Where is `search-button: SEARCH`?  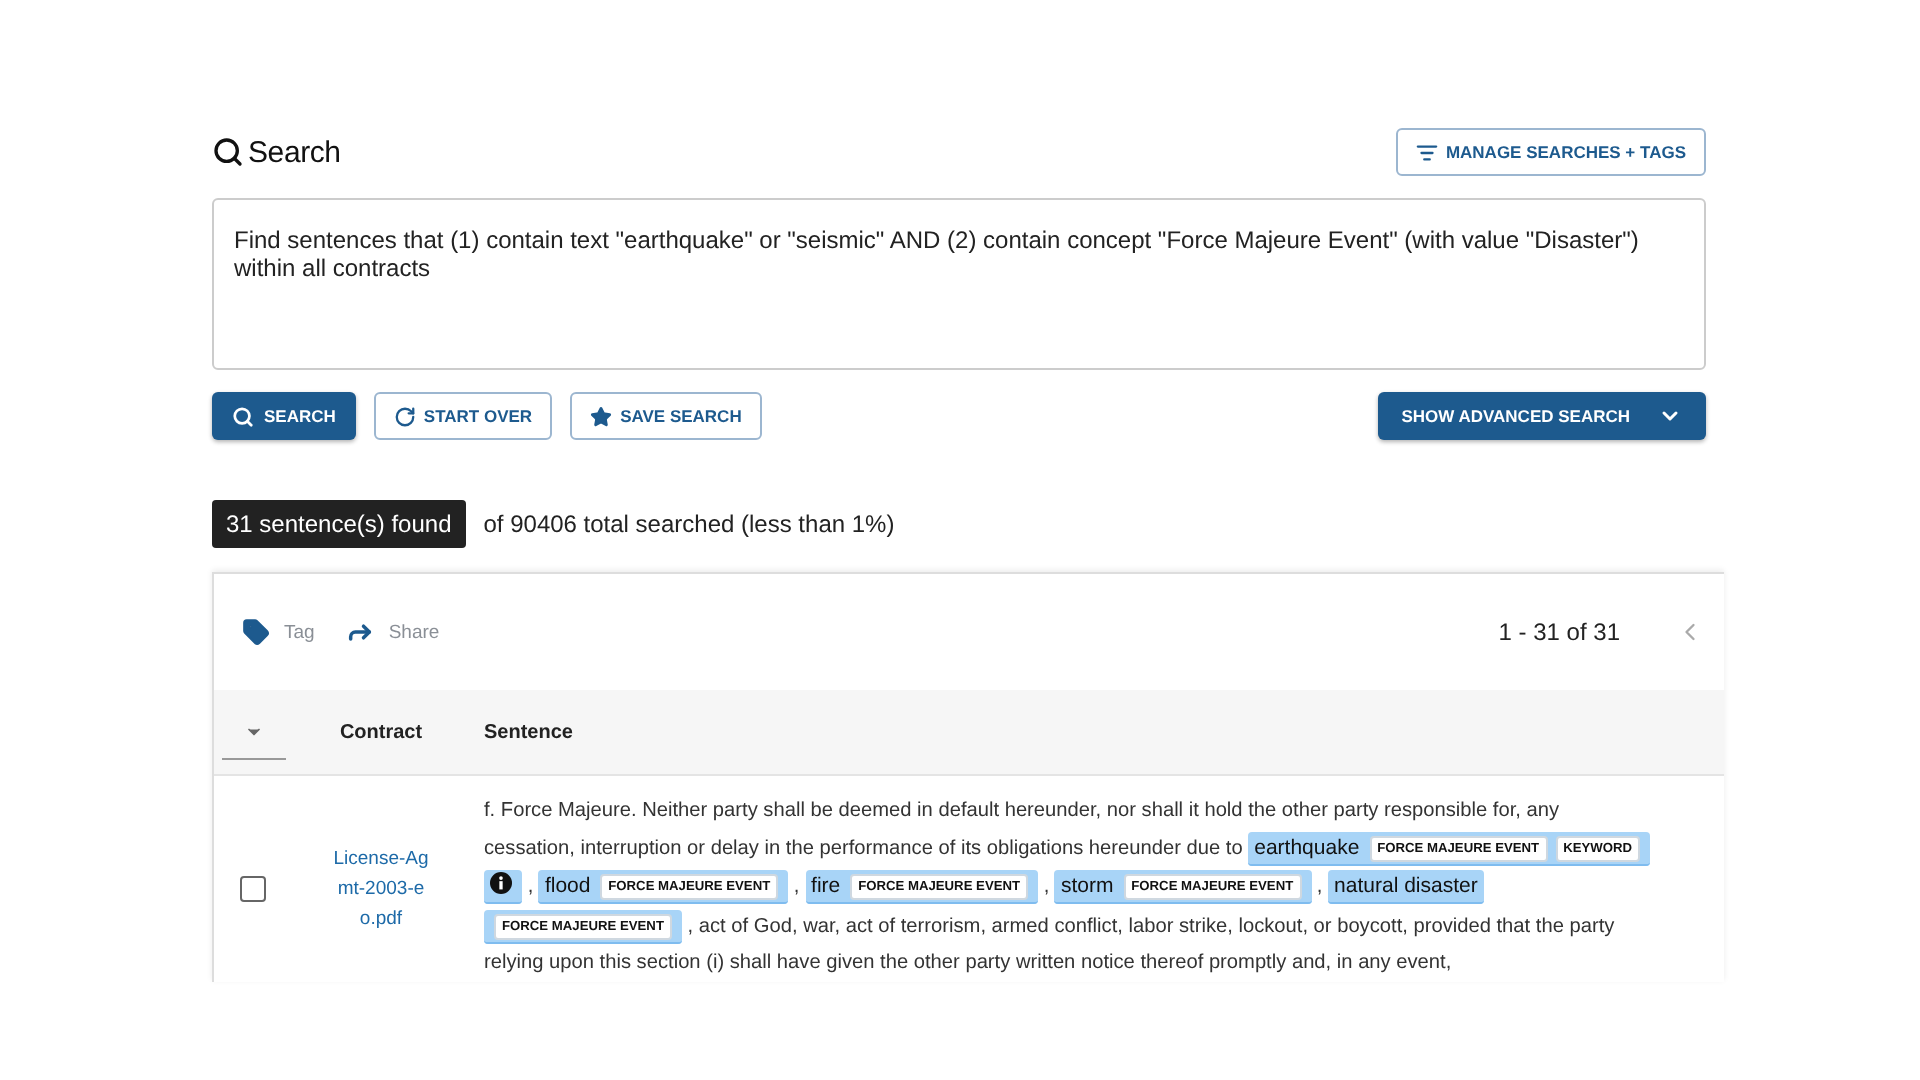 search-button: SEARCH is located at coordinates (284, 416).